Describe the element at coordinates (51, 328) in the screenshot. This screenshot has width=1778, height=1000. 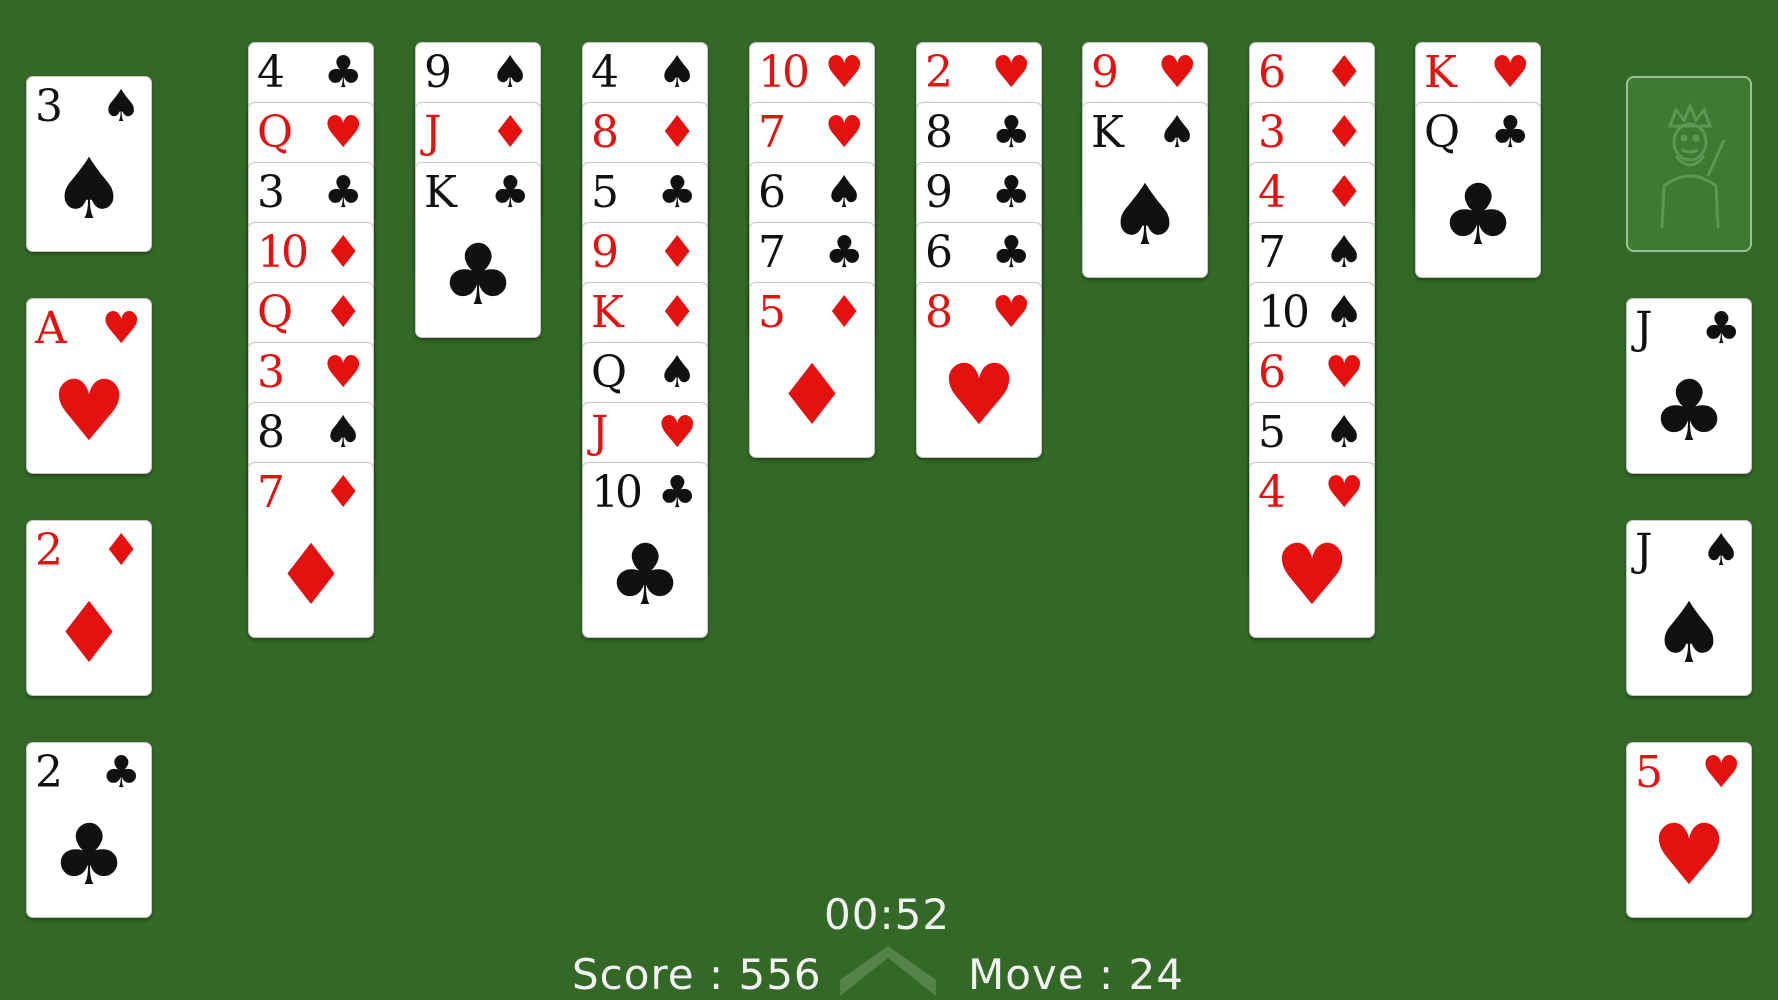
I see `card-rank: A` at that location.